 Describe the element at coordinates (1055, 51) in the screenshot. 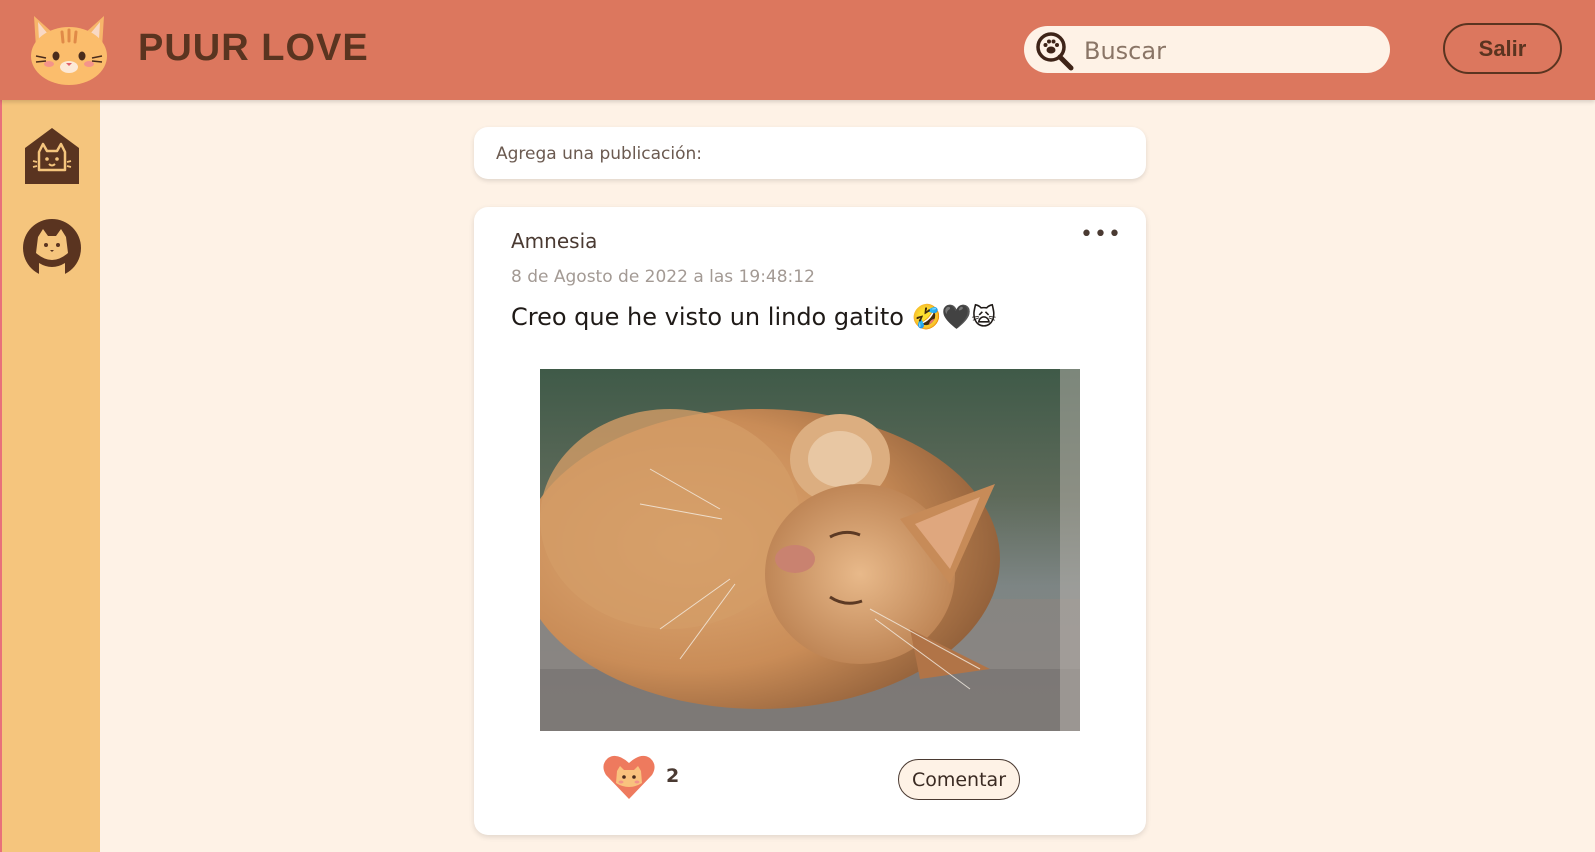

I see `paw-search-icon` at that location.